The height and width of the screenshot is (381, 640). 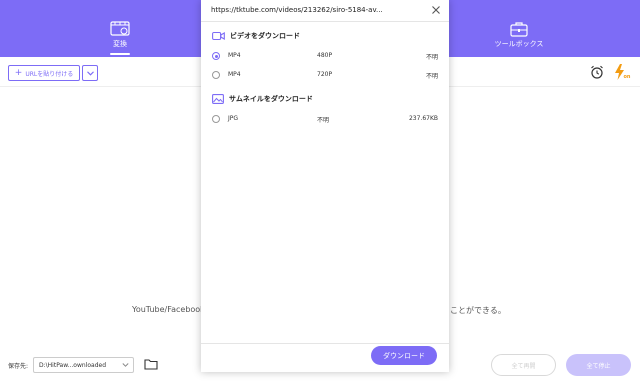 I want to click on video-option-row: MP4 480P 不明, so click(x=325, y=57).